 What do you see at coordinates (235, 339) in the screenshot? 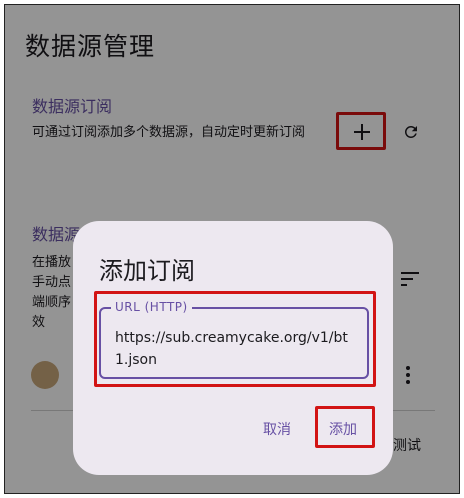
I see `url-field-highlight` at bounding box center [235, 339].